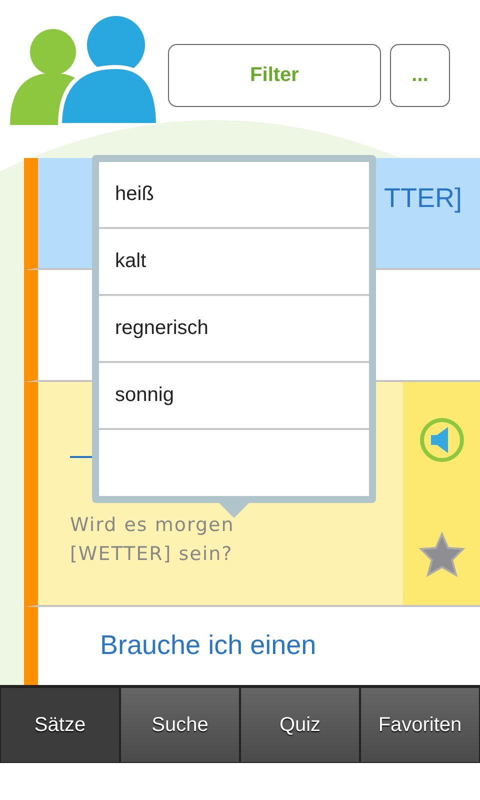 This screenshot has height=800, width=480. What do you see at coordinates (234, 195) in the screenshot?
I see `menu-item: heiß` at bounding box center [234, 195].